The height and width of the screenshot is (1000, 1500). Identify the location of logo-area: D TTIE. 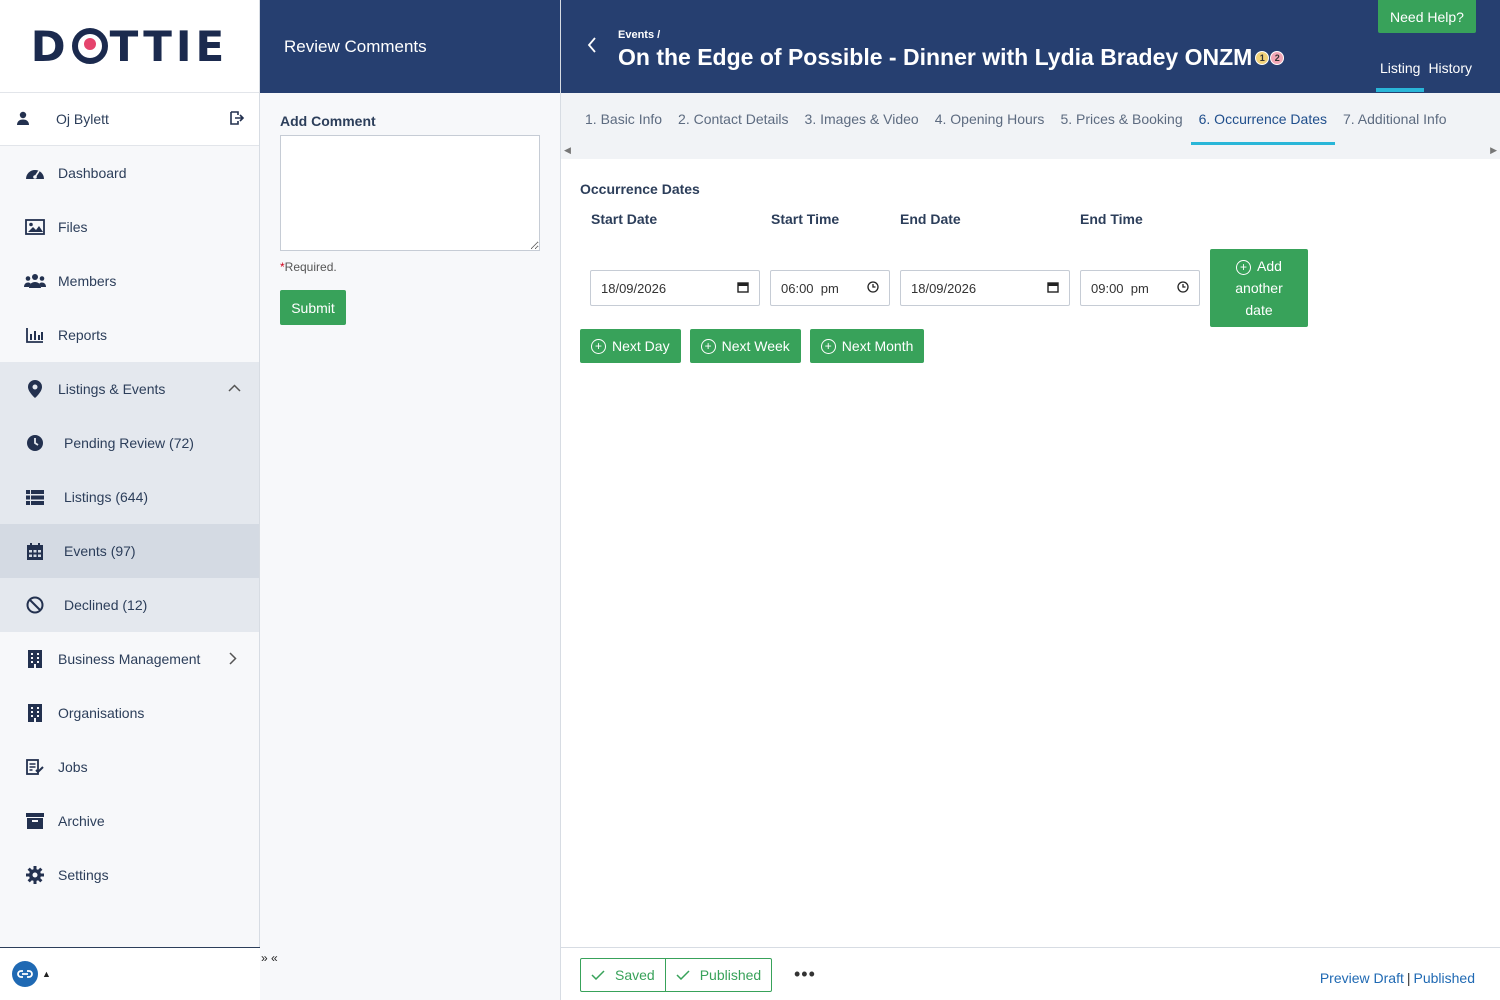
(129, 46).